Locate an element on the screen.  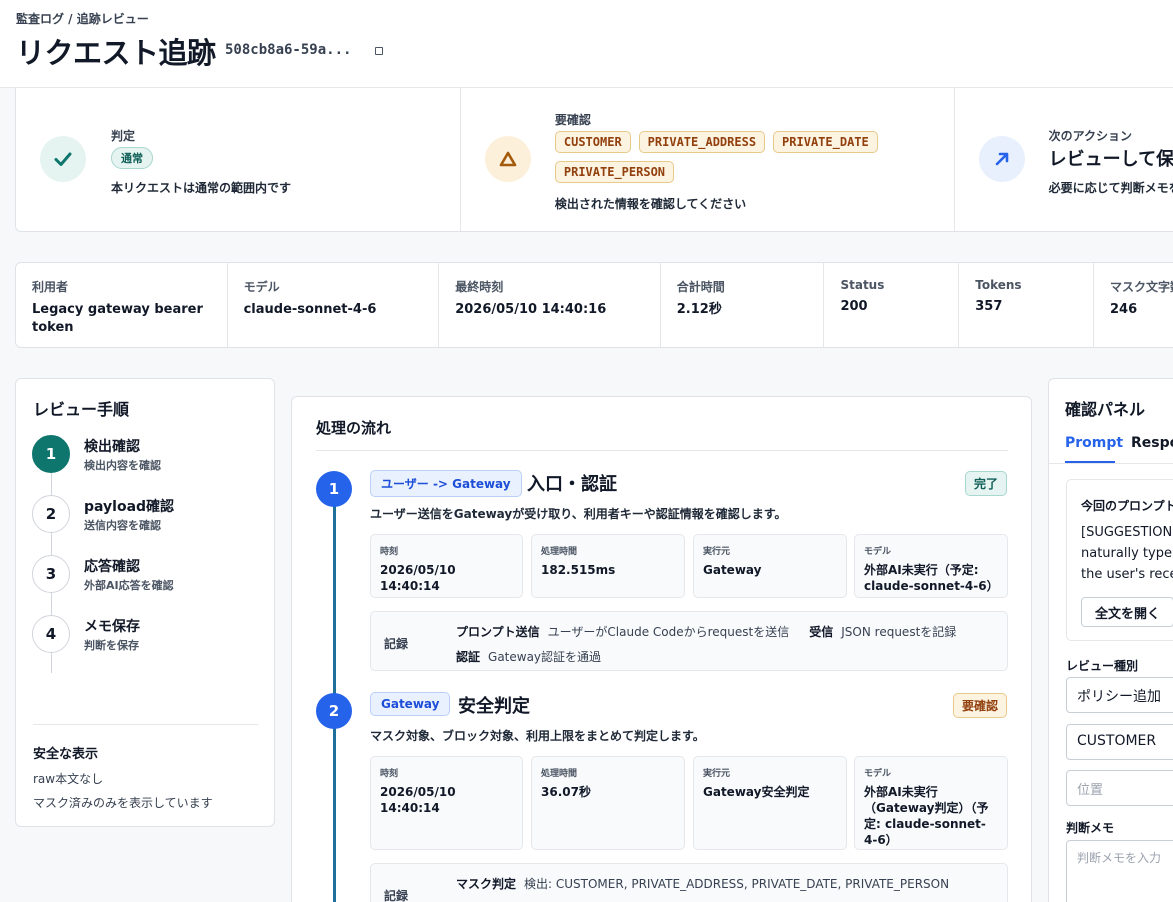
info-label: 処理時間 is located at coordinates (559, 774).